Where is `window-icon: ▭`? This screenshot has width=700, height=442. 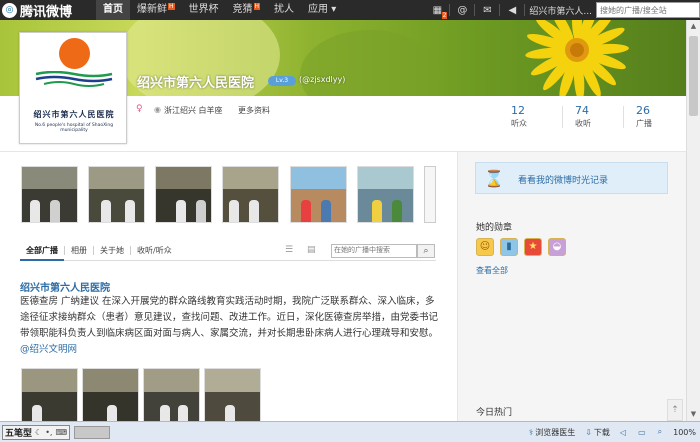 window-icon: ▭ is located at coordinates (643, 432).